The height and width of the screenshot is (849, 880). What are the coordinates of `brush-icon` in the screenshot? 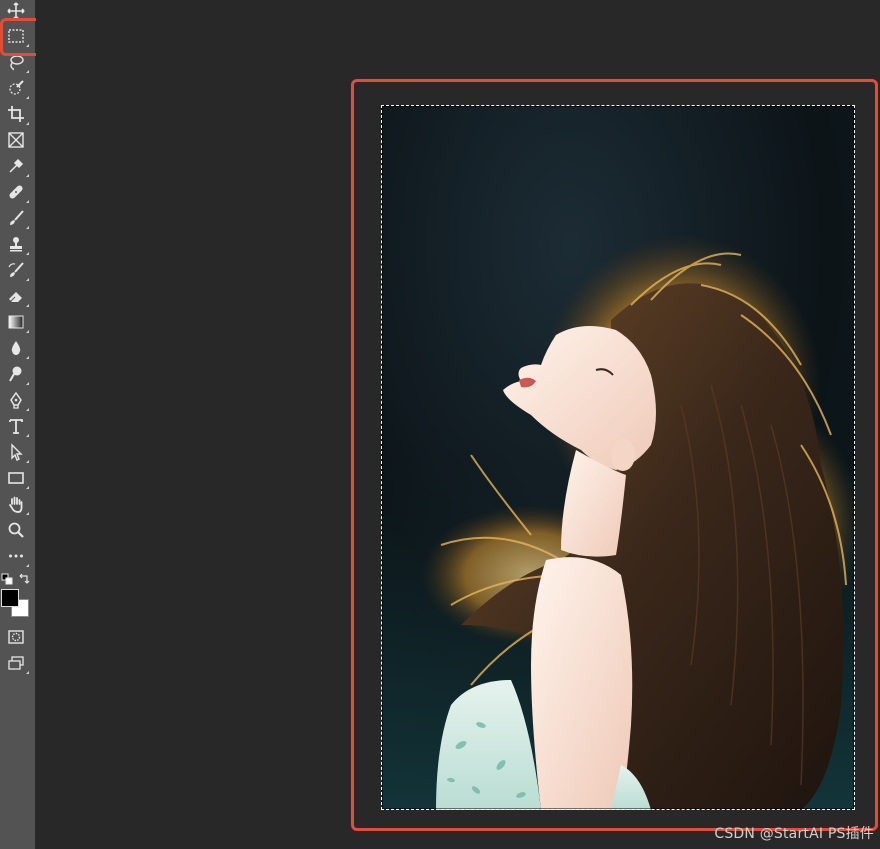 It's located at (17, 217).